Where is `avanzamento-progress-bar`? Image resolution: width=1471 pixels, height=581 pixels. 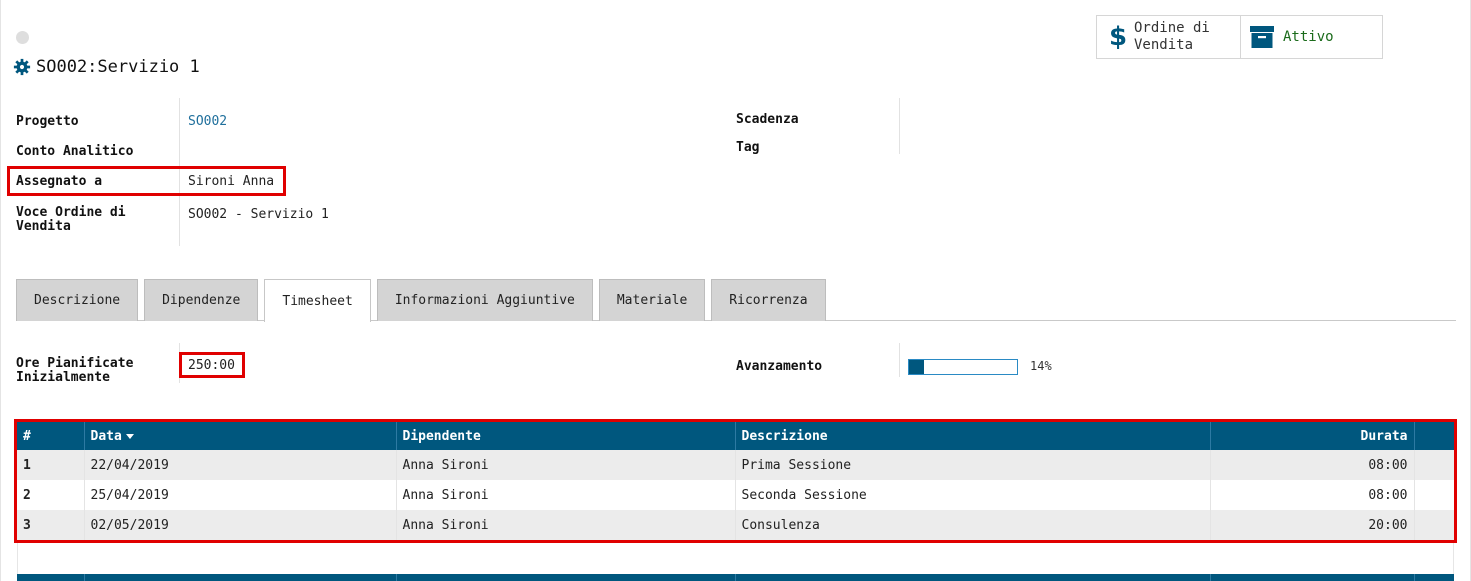
avanzamento-progress-bar is located at coordinates (963, 367).